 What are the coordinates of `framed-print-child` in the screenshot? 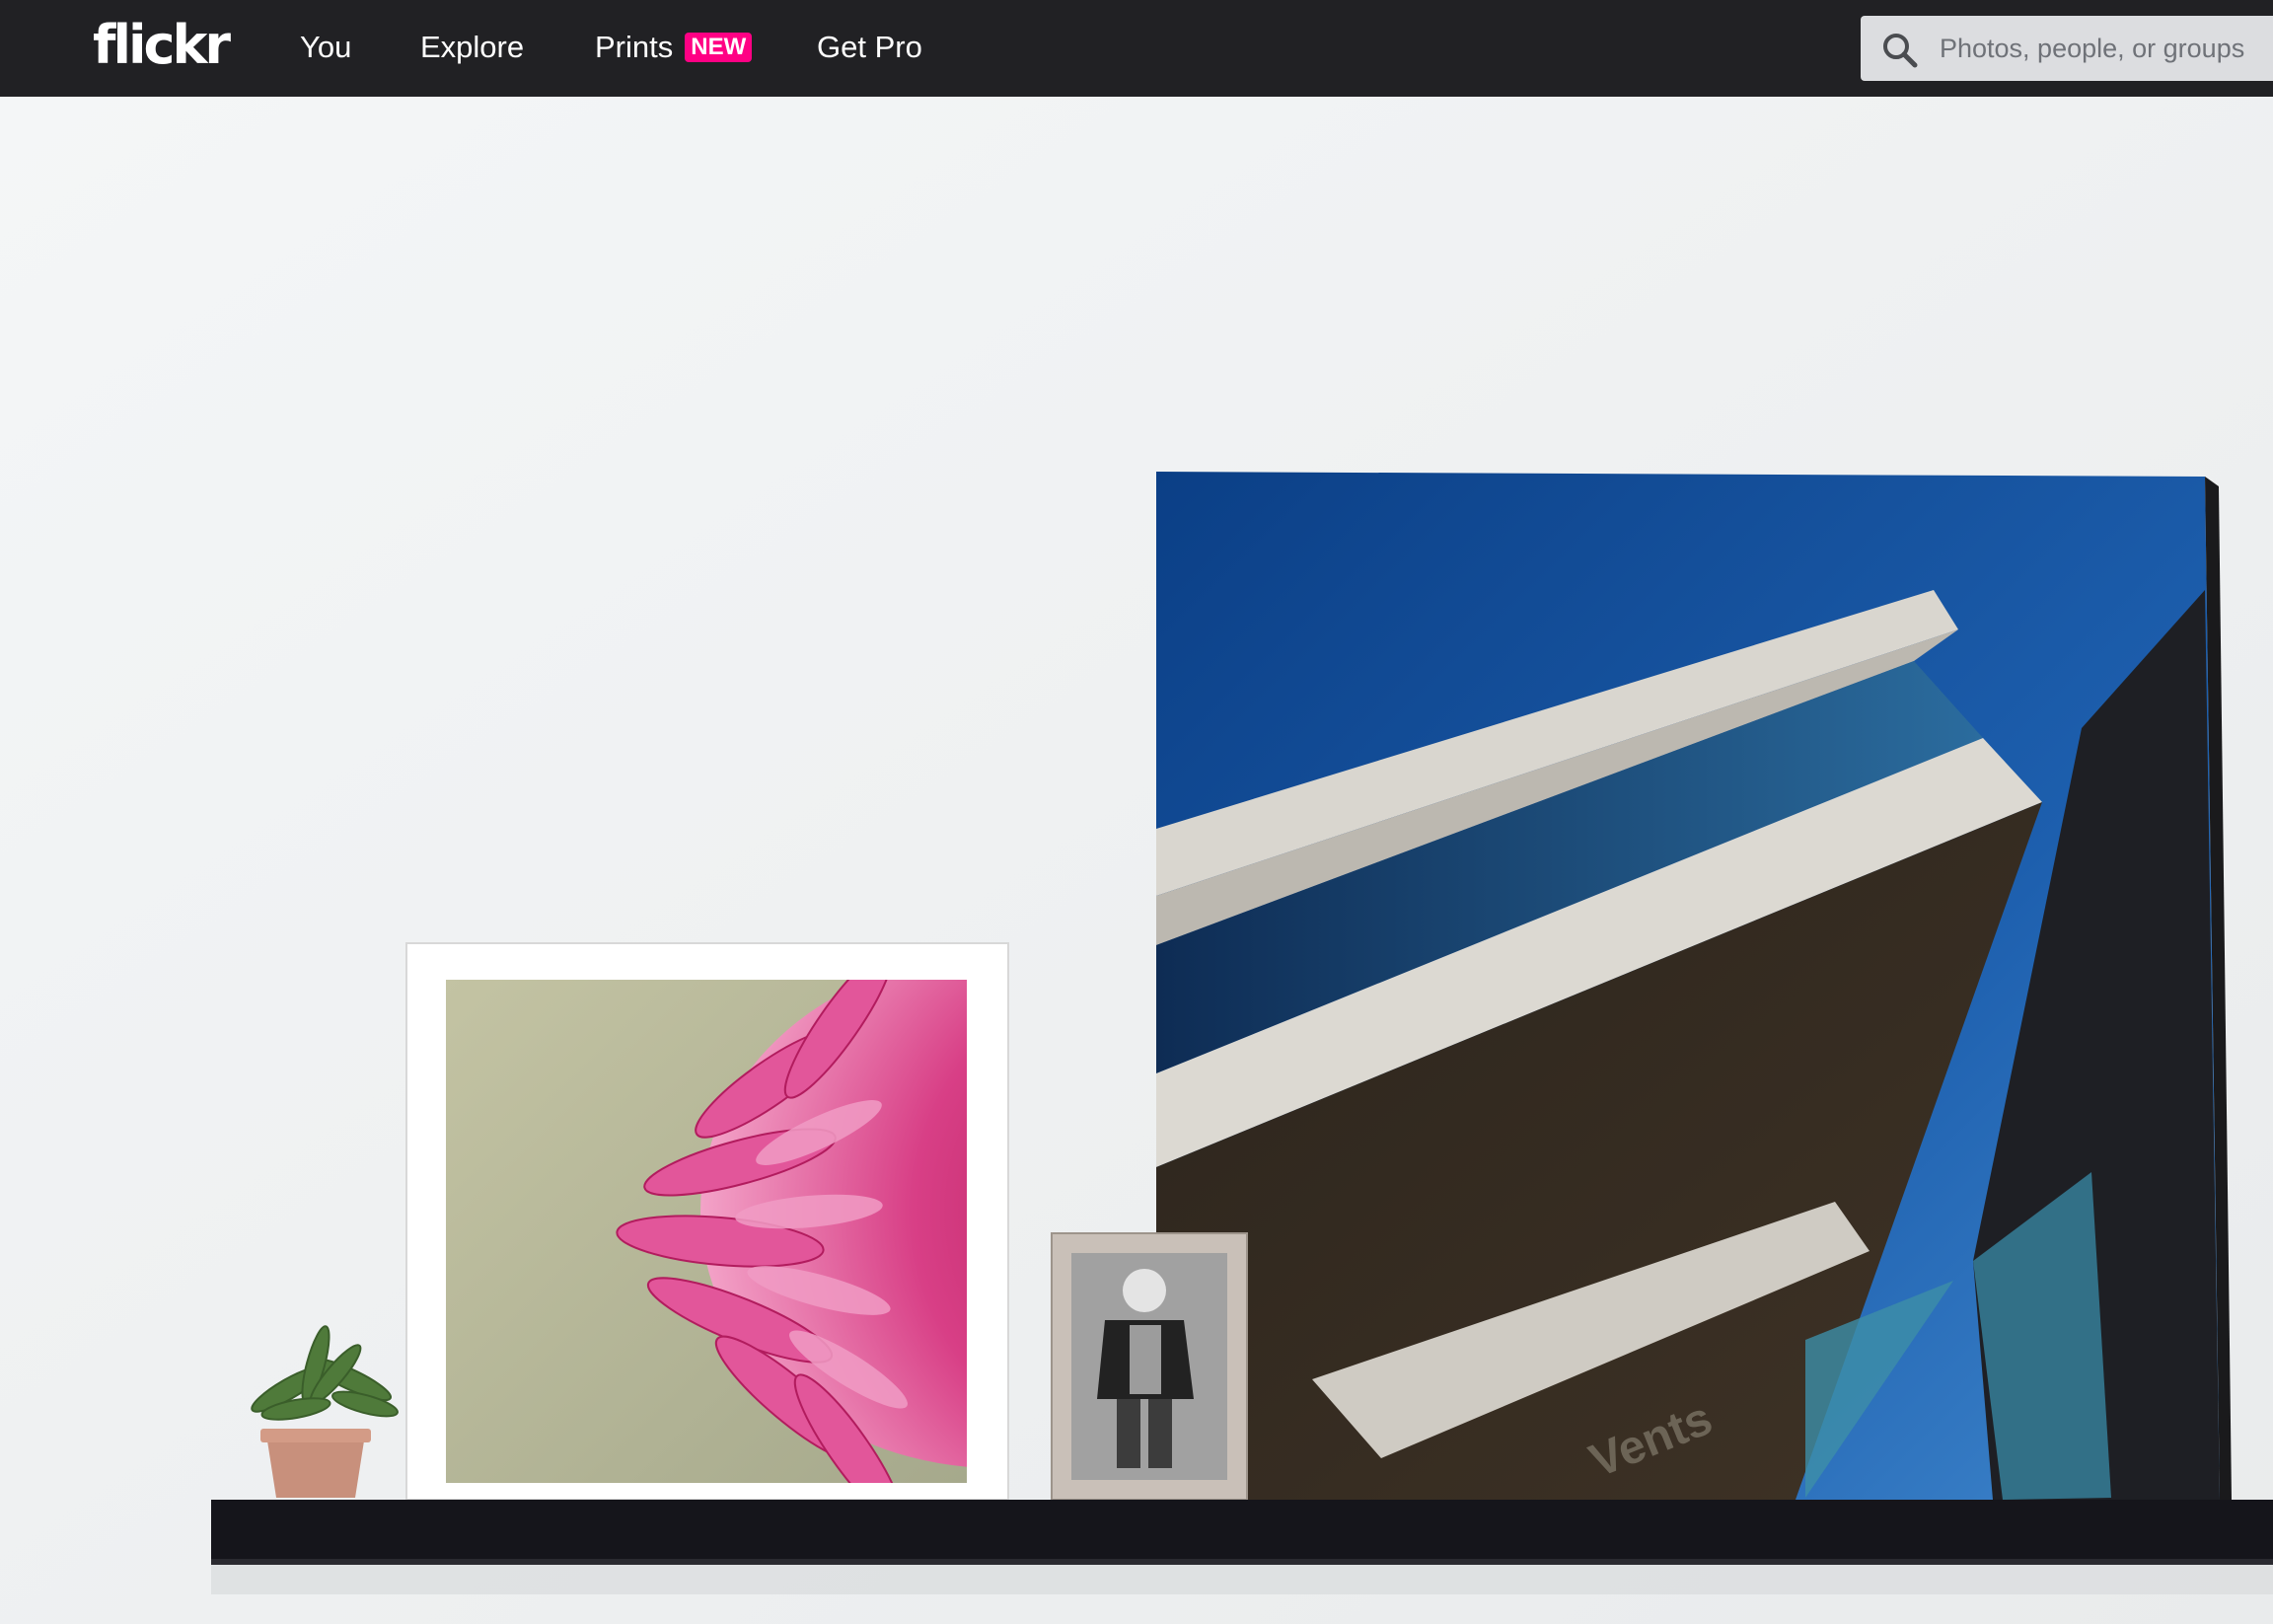 It's located at (1149, 1366).